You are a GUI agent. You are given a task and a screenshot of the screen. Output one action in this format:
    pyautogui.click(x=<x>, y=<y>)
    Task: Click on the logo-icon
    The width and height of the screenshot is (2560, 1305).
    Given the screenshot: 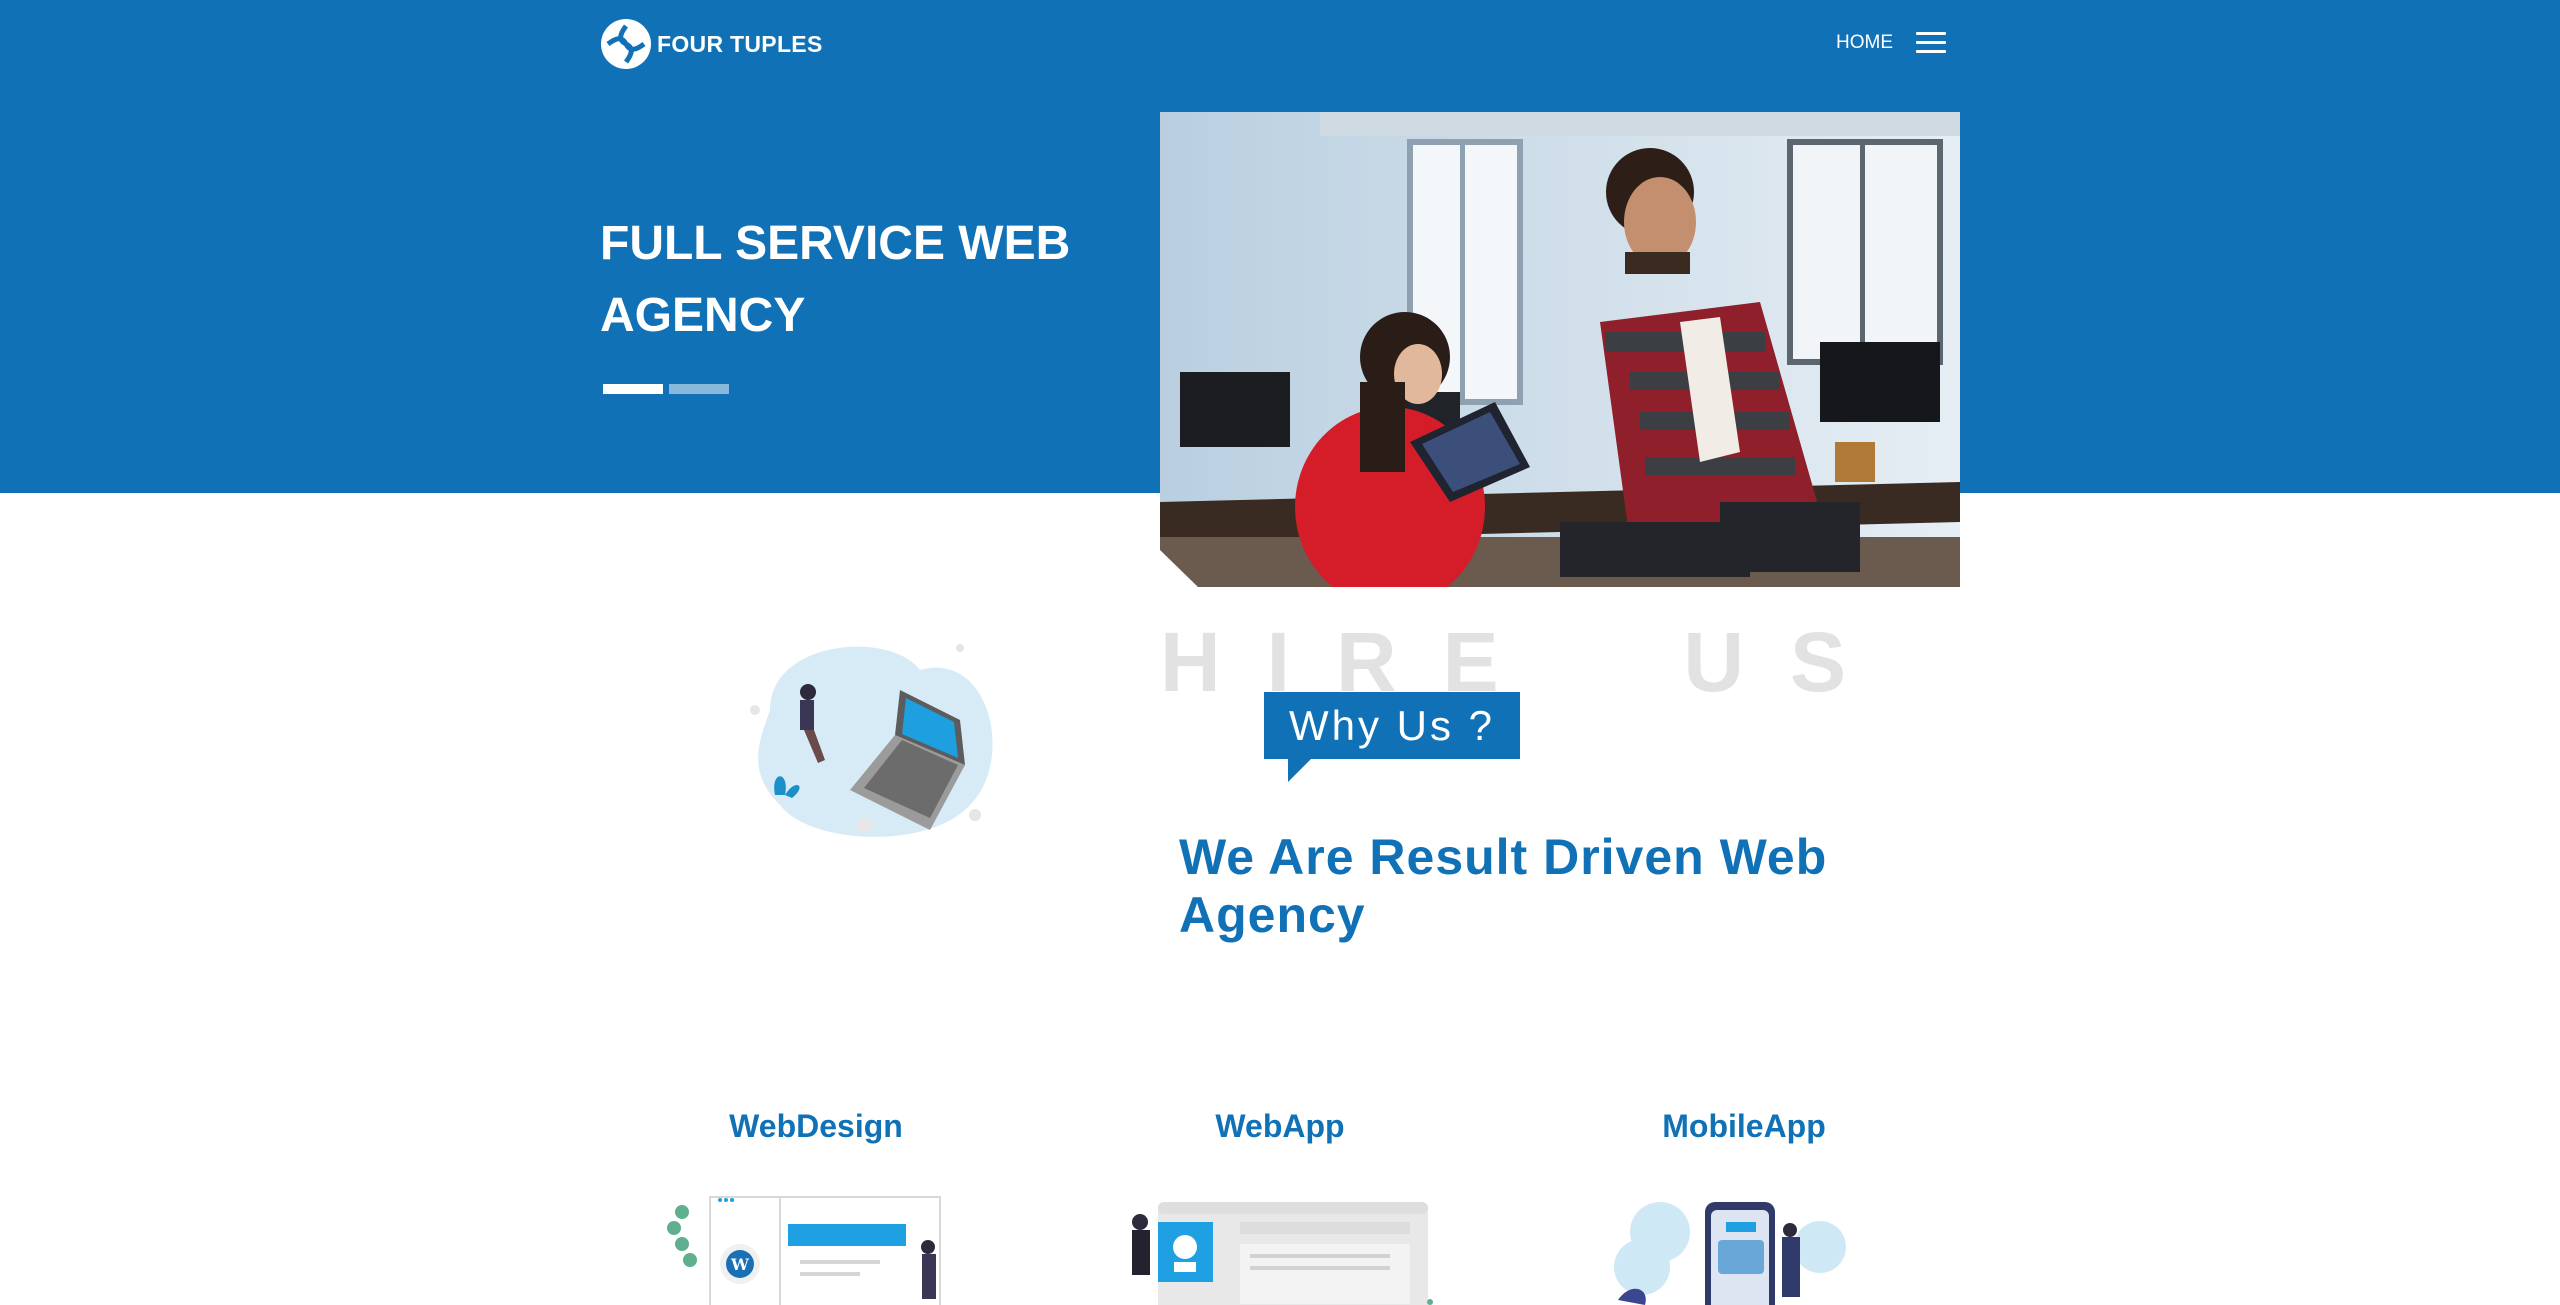 What is the action you would take?
    pyautogui.click(x=626, y=44)
    